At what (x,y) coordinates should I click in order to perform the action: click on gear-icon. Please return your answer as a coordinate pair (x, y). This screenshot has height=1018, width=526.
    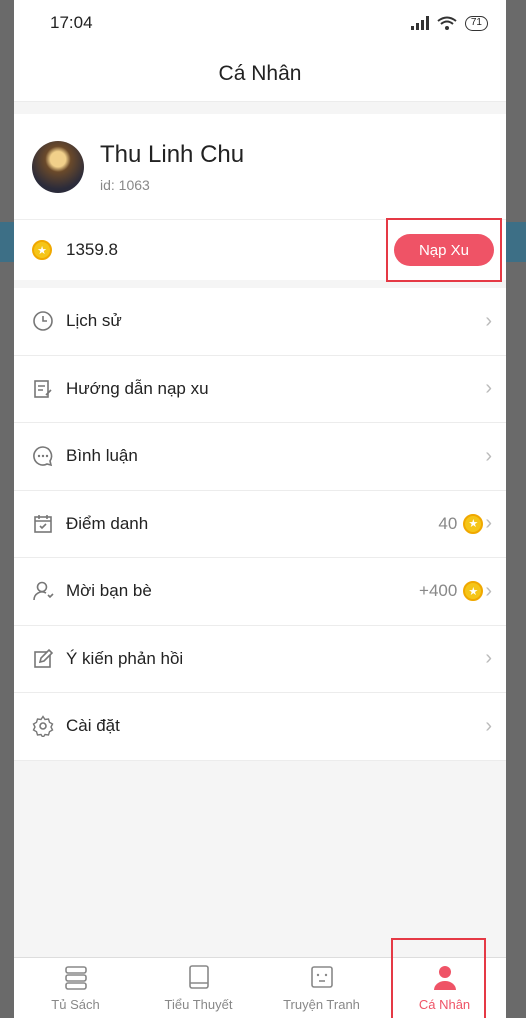
    Looking at the image, I should click on (43, 726).